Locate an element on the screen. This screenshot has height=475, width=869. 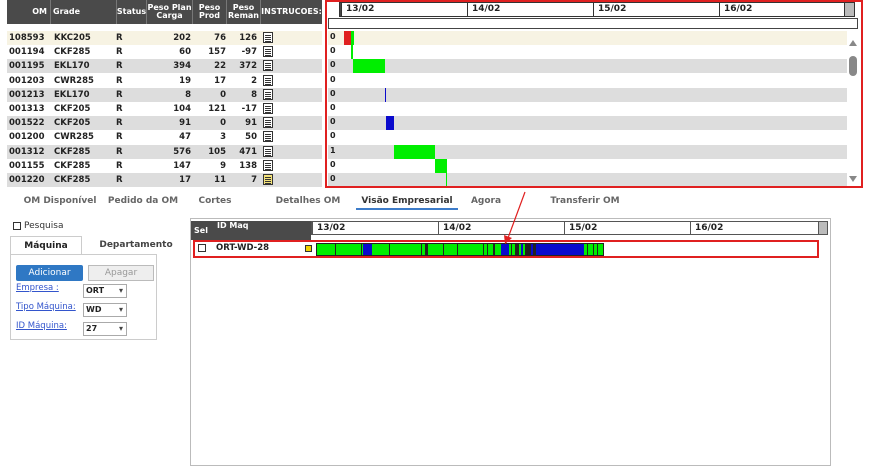
grade-cell: KKC205 is located at coordinates (72, 38).